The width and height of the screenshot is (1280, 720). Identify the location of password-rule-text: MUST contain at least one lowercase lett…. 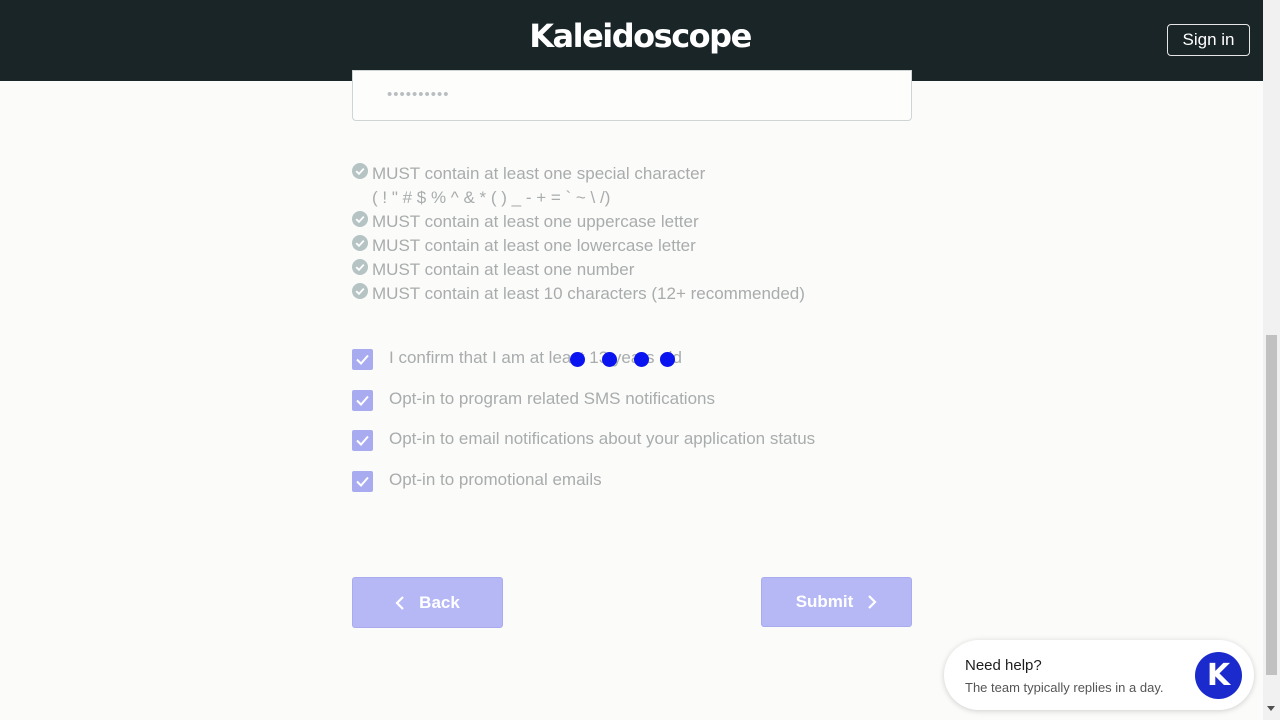
(534, 245).